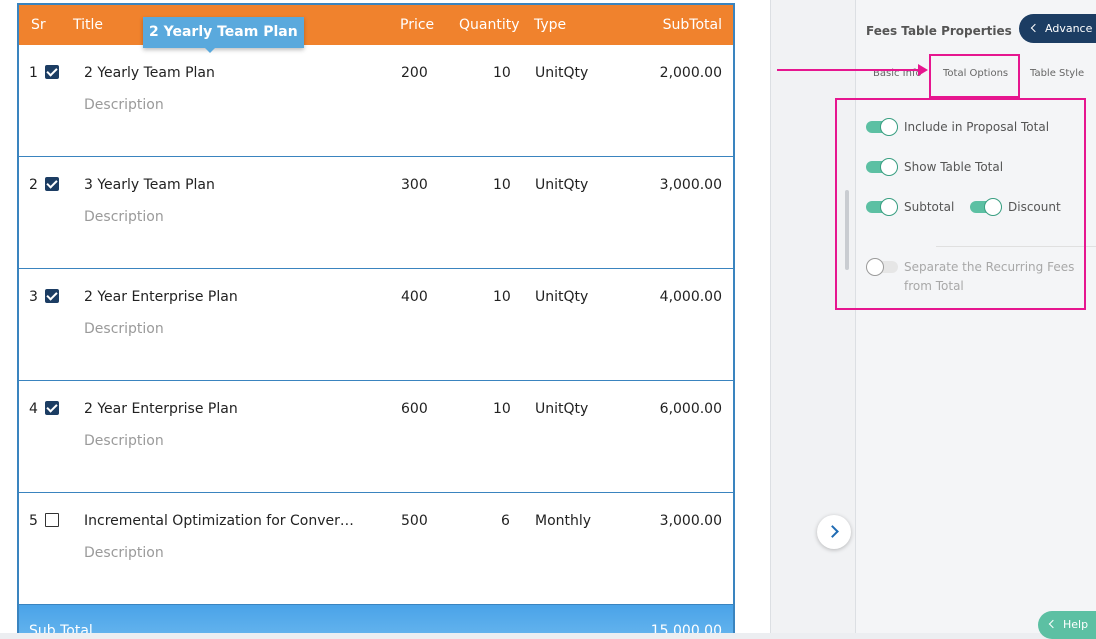  I want to click on header-title: Title, so click(88, 25).